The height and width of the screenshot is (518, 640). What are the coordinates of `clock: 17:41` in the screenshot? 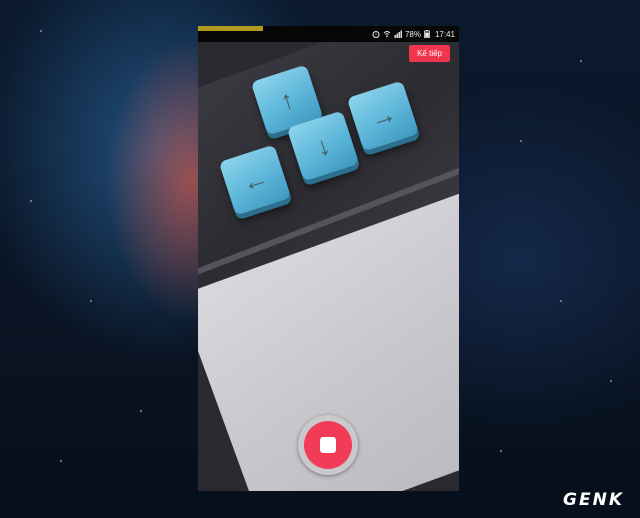 It's located at (444, 34).